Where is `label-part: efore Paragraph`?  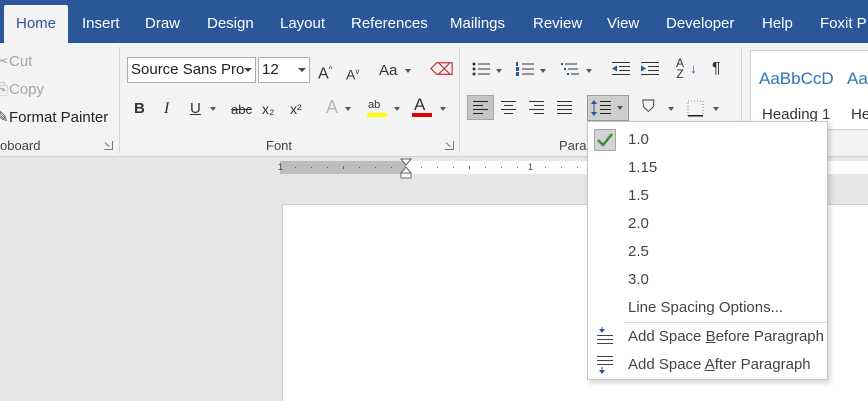
label-part: efore Paragraph is located at coordinates (769, 336).